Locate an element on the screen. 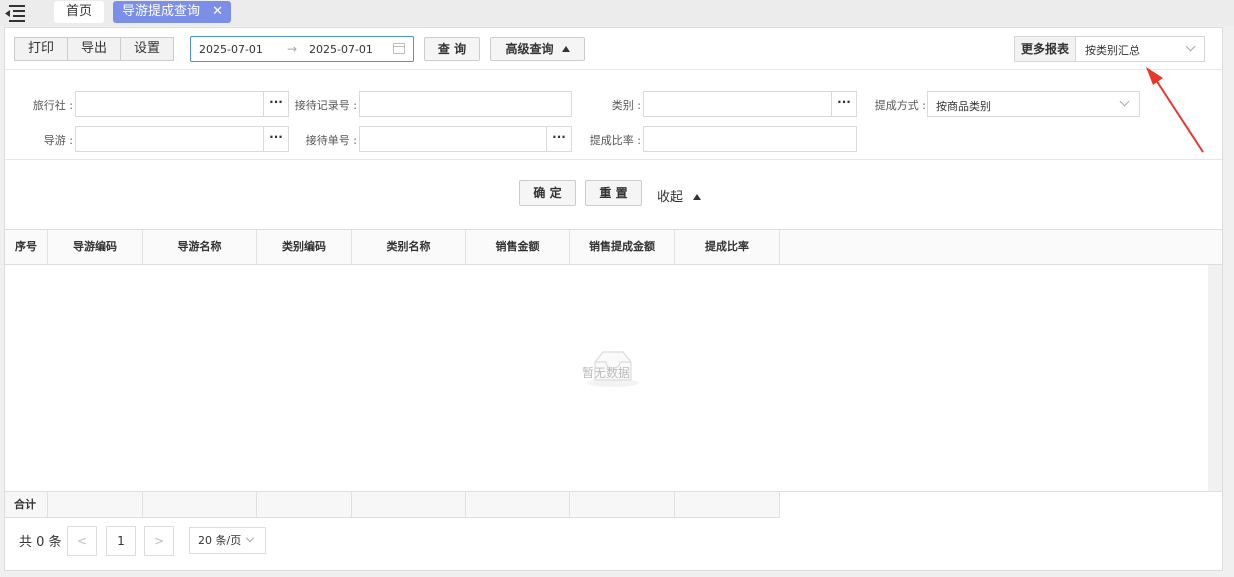  reception-no-picker-button: ··· is located at coordinates (558, 139).